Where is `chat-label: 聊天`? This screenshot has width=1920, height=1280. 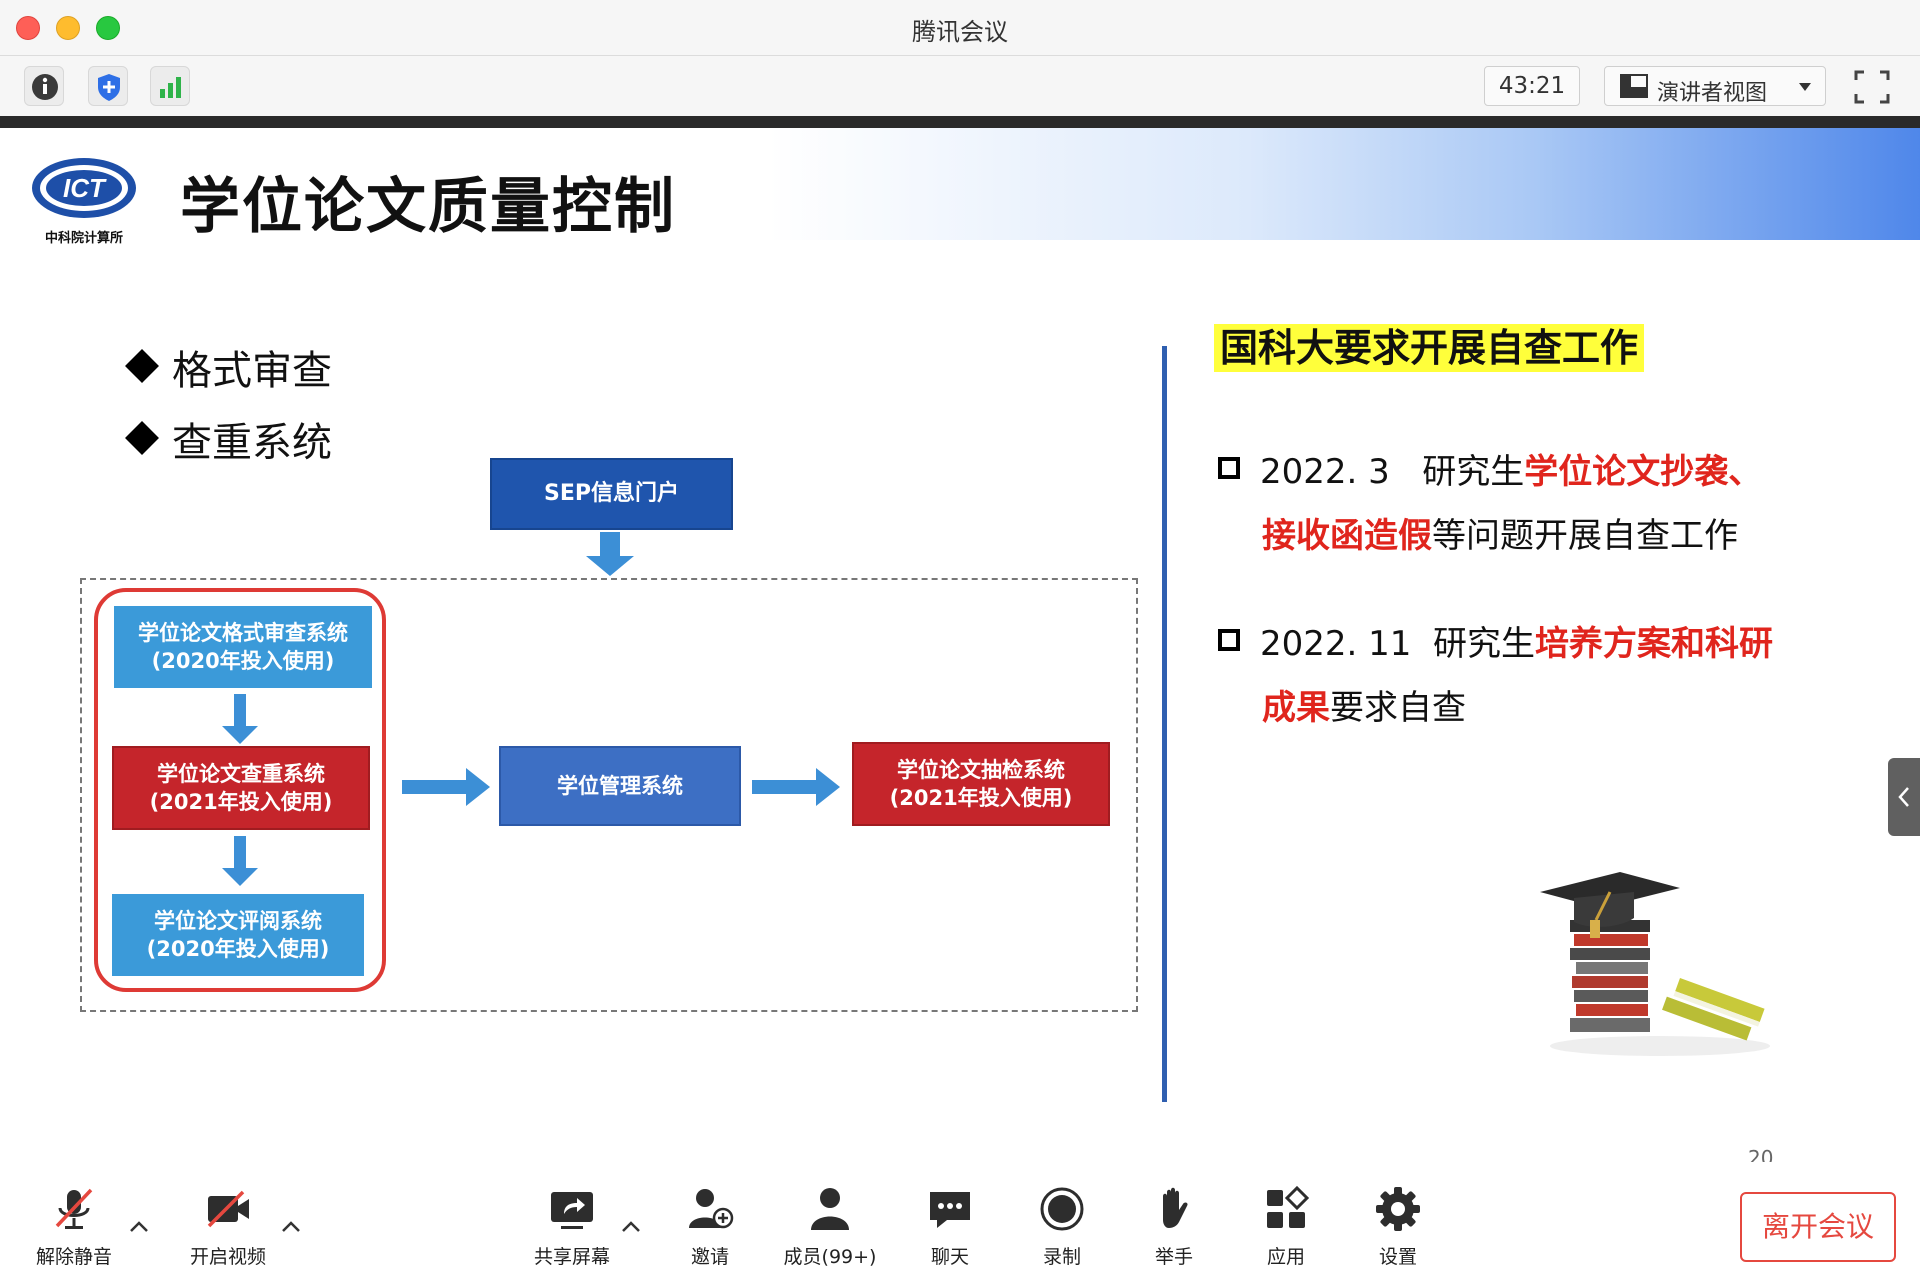 chat-label: 聊天 is located at coordinates (949, 1257).